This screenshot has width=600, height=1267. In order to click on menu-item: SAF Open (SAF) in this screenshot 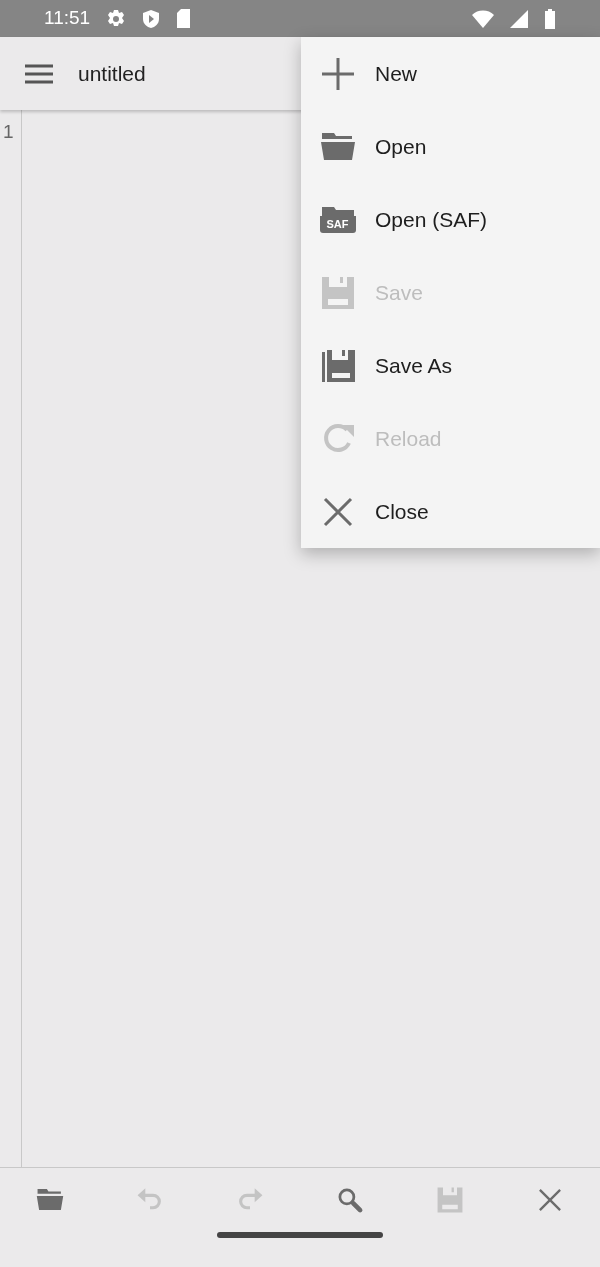, I will do `click(450, 219)`.